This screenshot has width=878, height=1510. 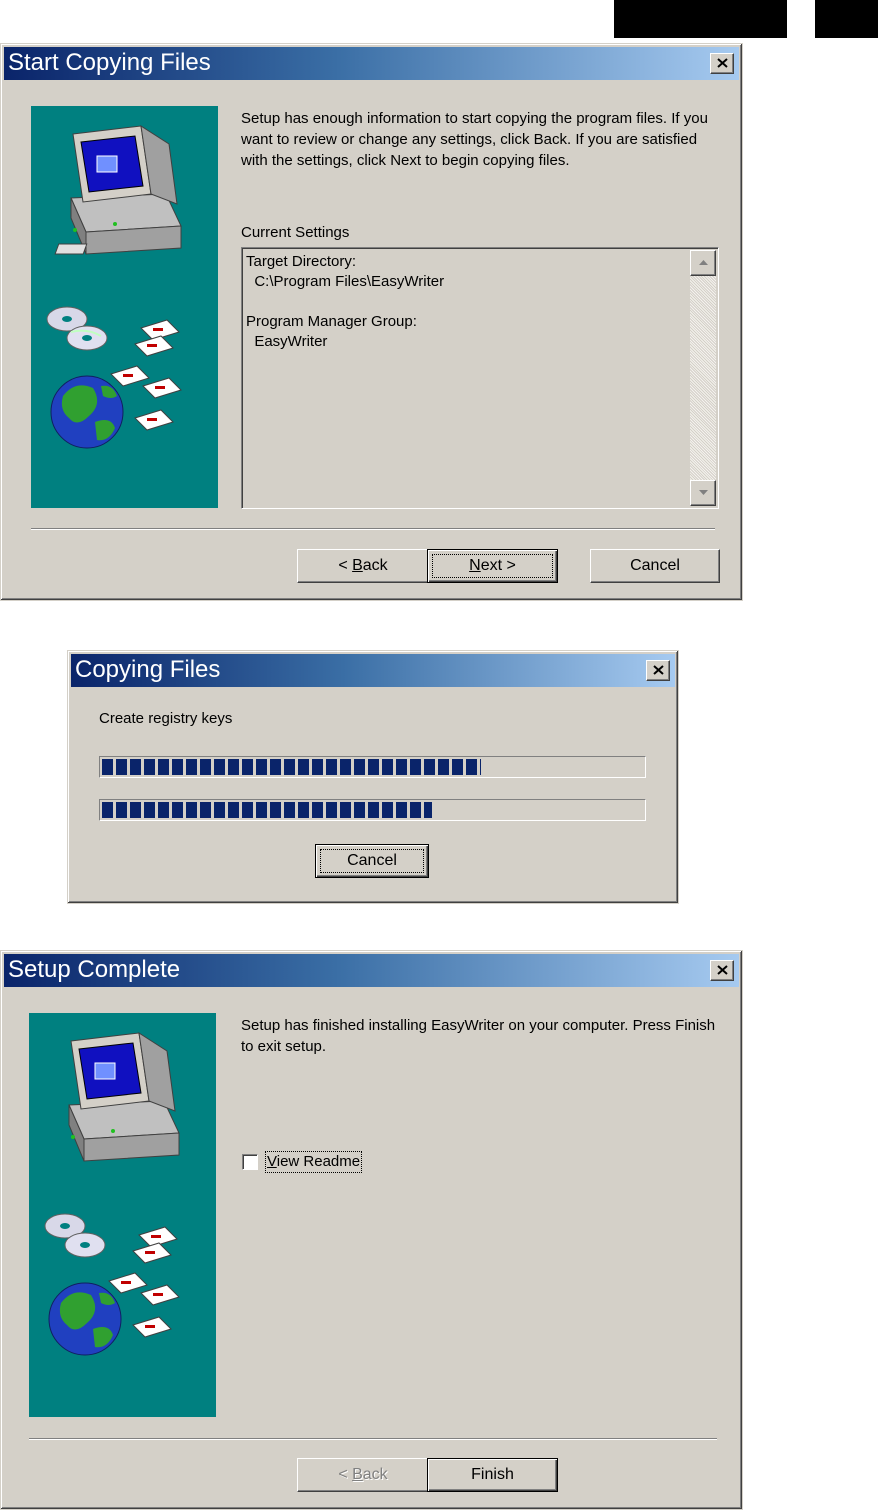 I want to click on current-settings-label: Current Settings, so click(x=295, y=232).